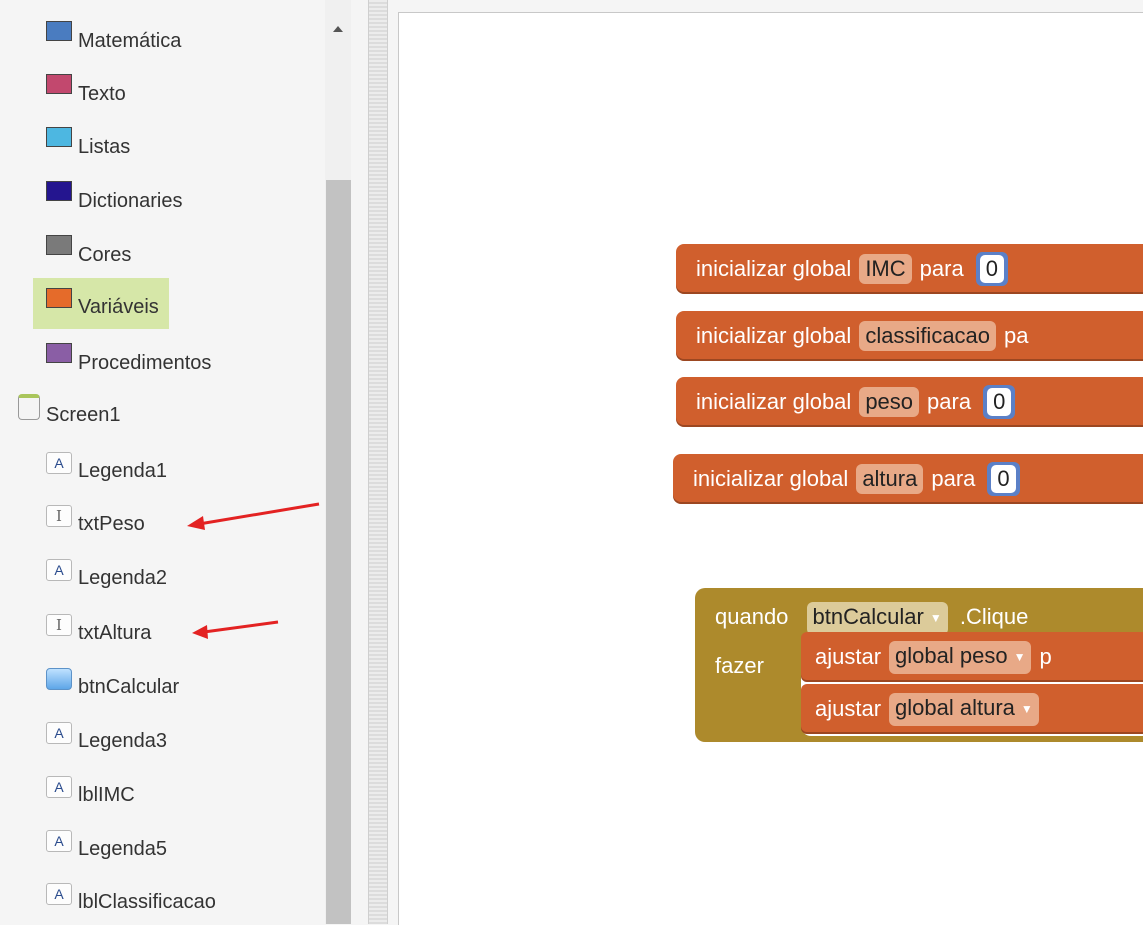  Describe the element at coordinates (122, 740) in the screenshot. I see `component-label: Legenda3` at that location.